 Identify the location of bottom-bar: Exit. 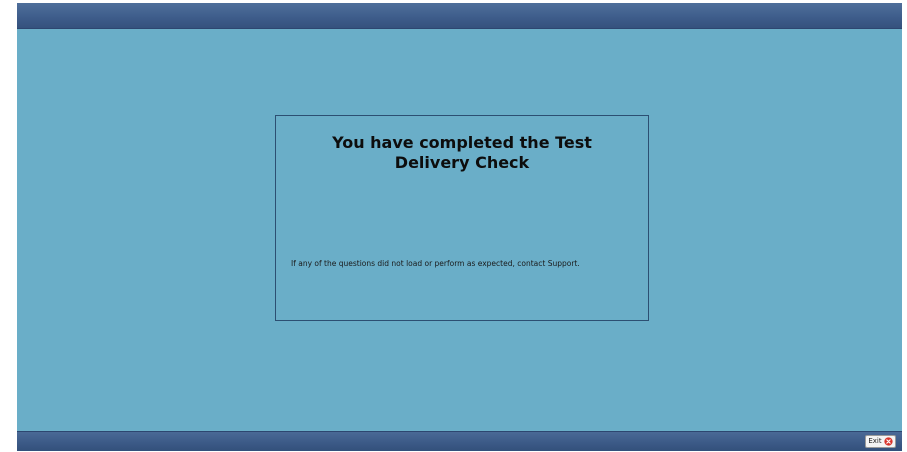
(459, 441).